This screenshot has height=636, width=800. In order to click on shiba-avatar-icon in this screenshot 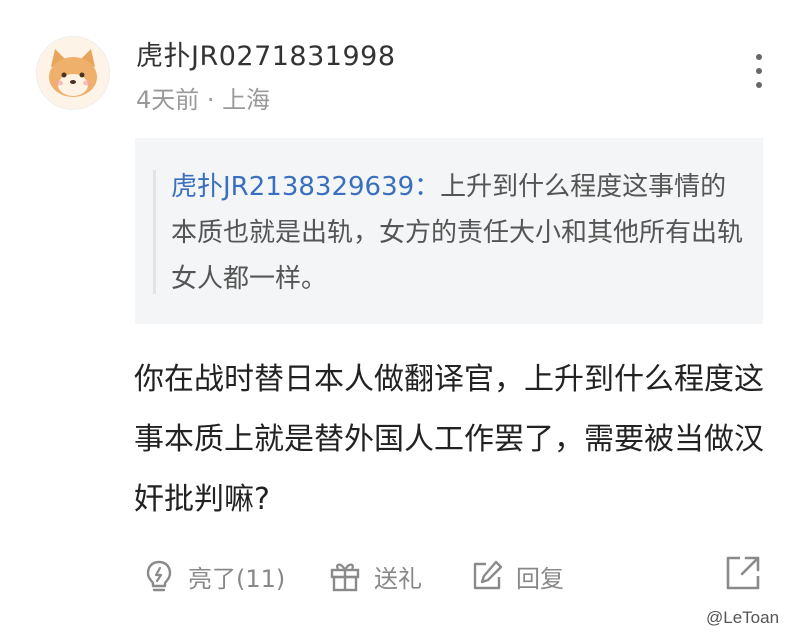, I will do `click(73, 73)`.